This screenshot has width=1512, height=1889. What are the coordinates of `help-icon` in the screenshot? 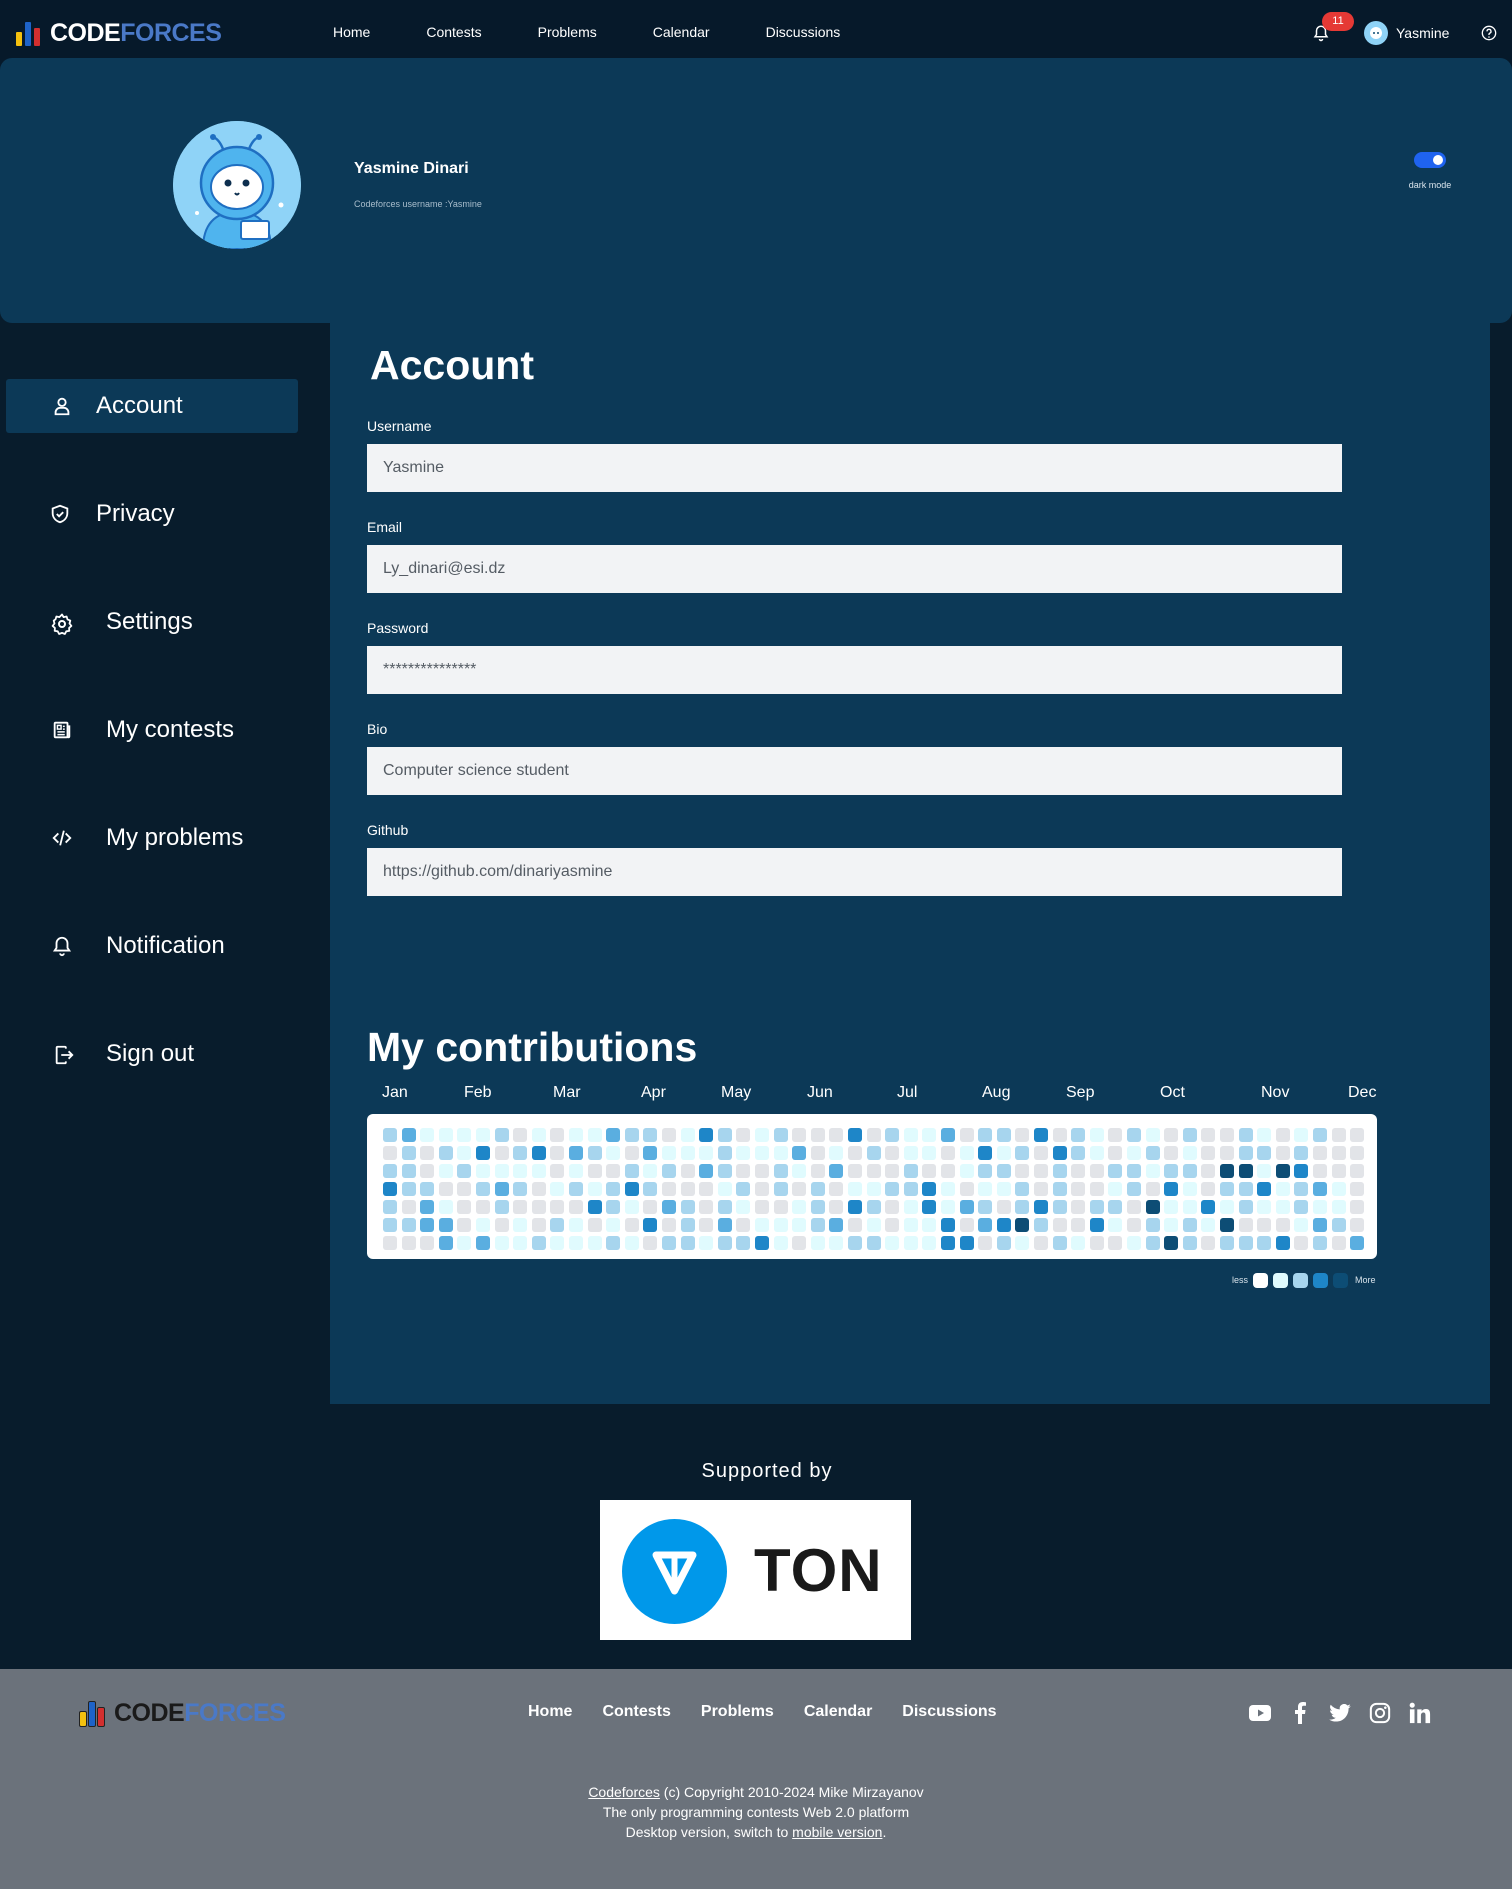 It's located at (1489, 33).